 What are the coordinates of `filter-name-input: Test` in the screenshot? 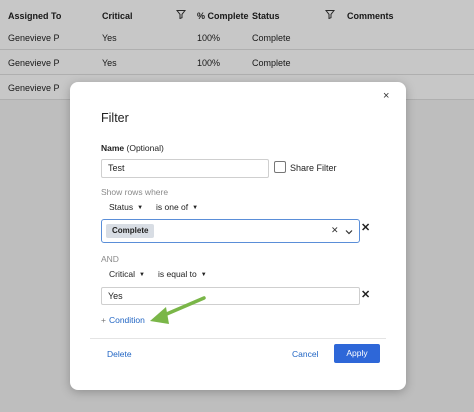 It's located at (185, 168).